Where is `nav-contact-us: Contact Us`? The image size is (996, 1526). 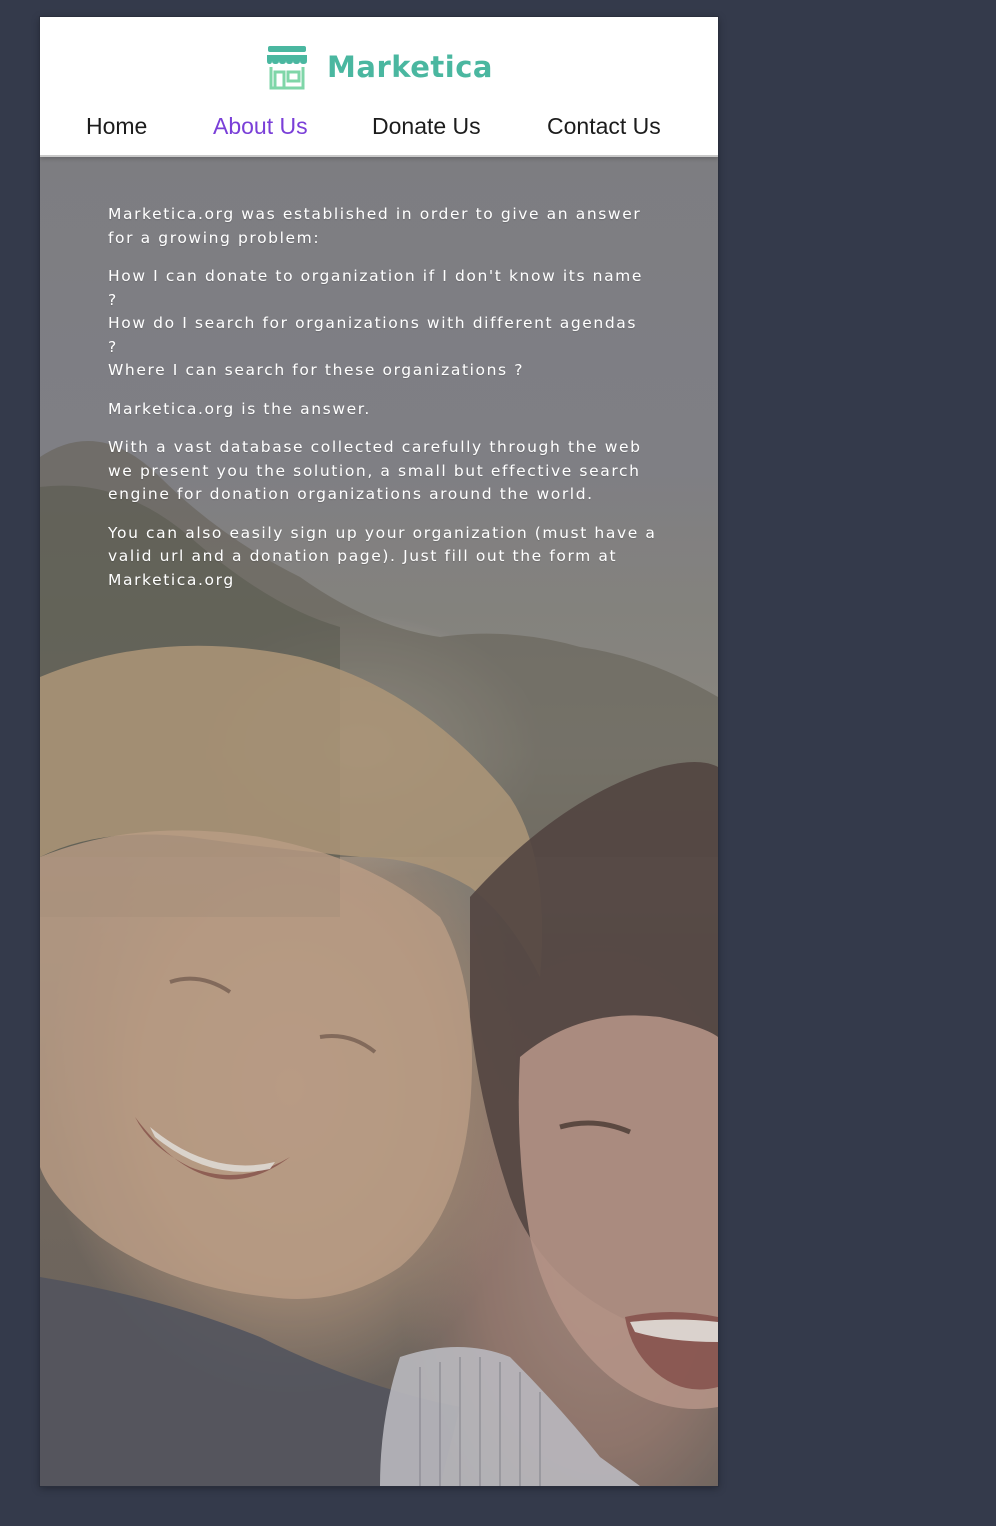
nav-contact-us: Contact Us is located at coordinates (604, 126).